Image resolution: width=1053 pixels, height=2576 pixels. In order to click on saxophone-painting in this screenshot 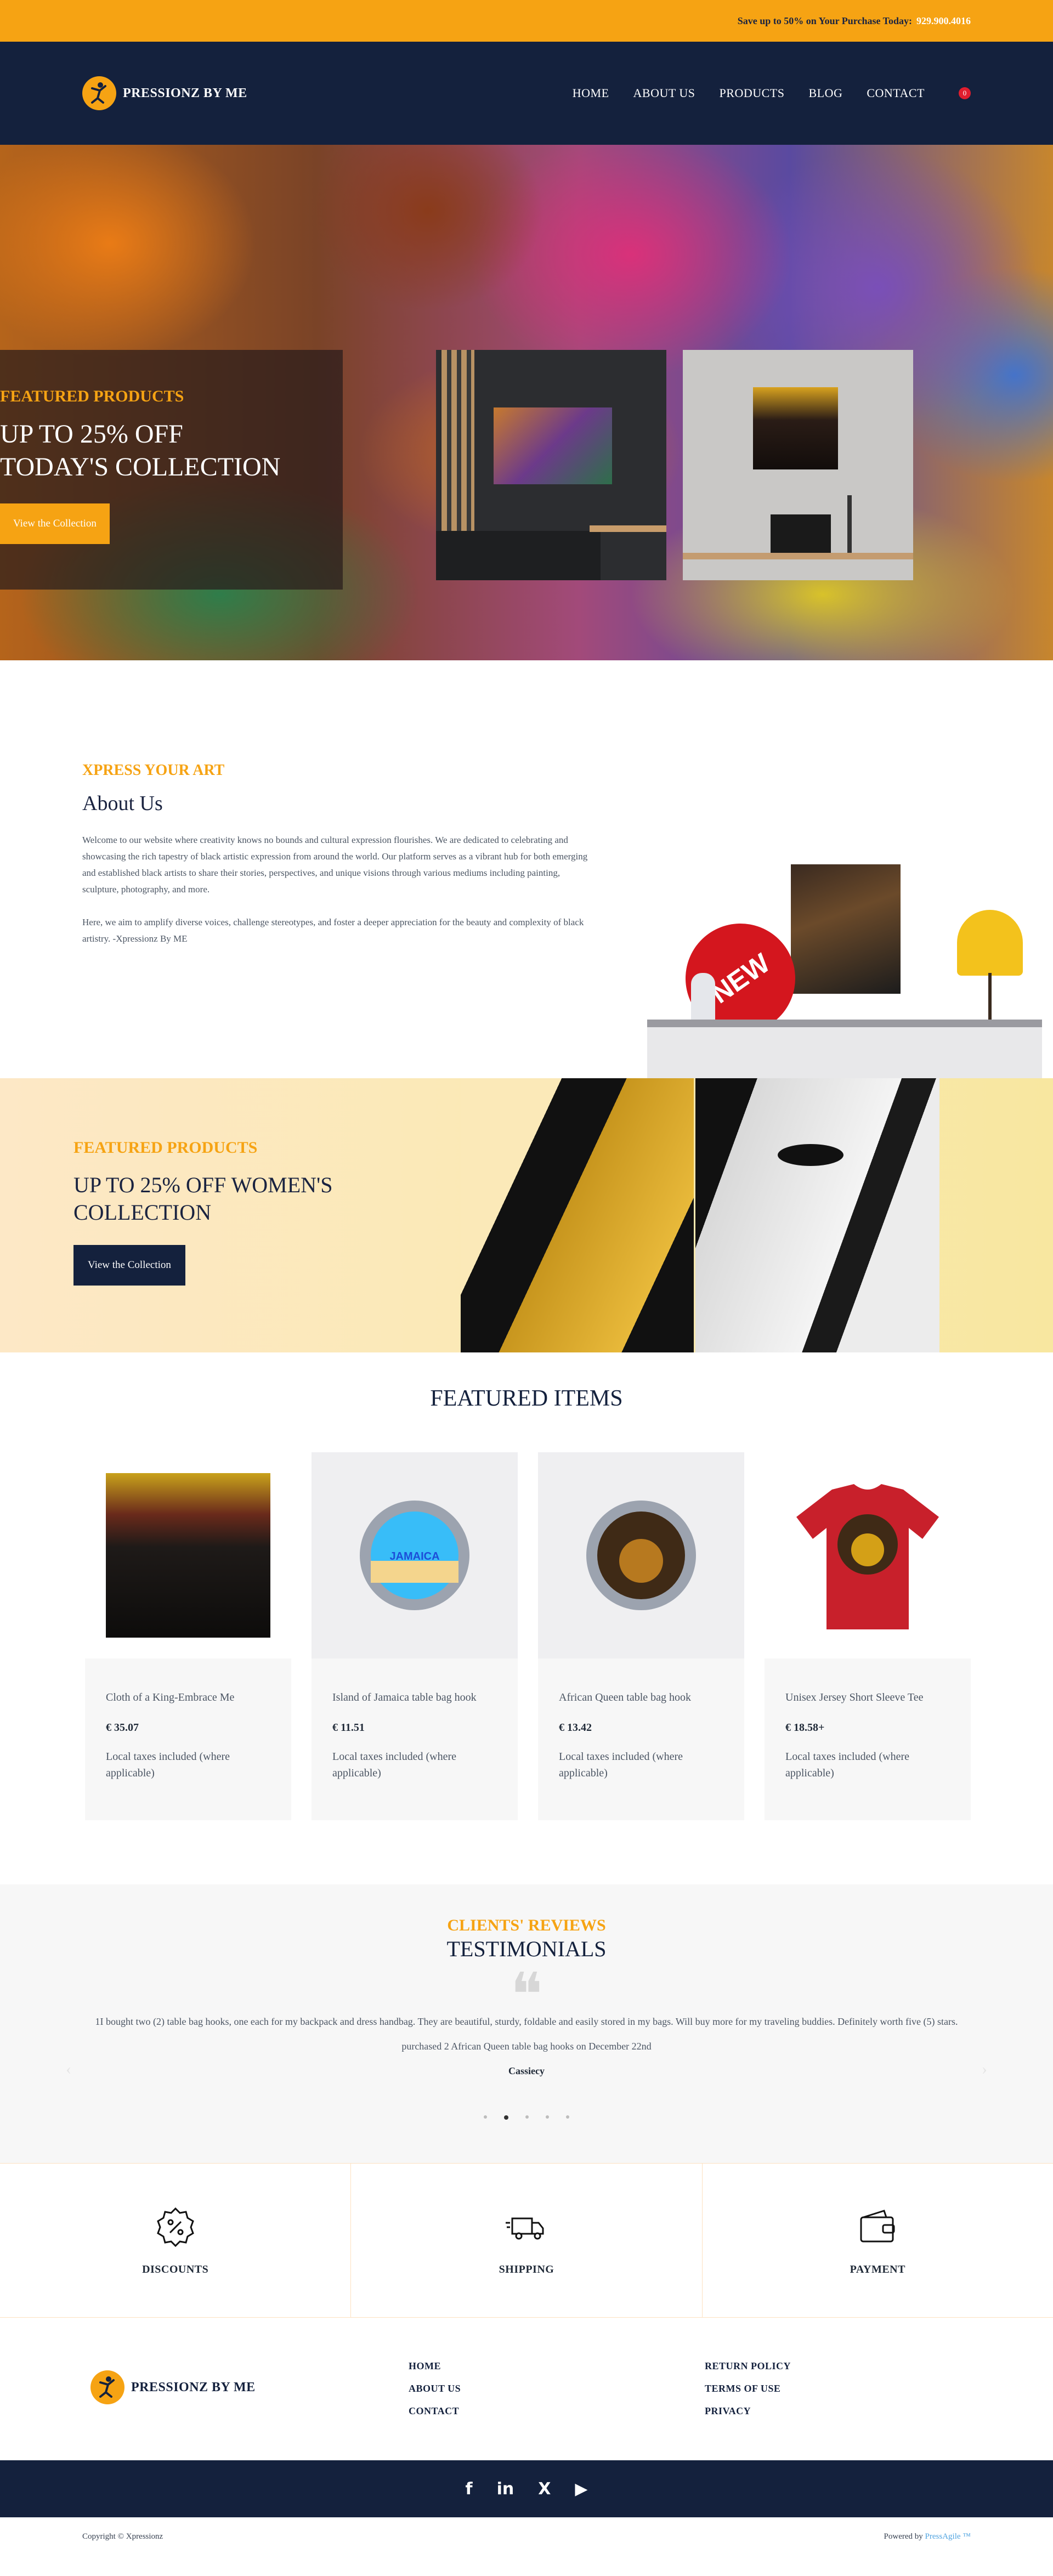, I will do `click(846, 929)`.